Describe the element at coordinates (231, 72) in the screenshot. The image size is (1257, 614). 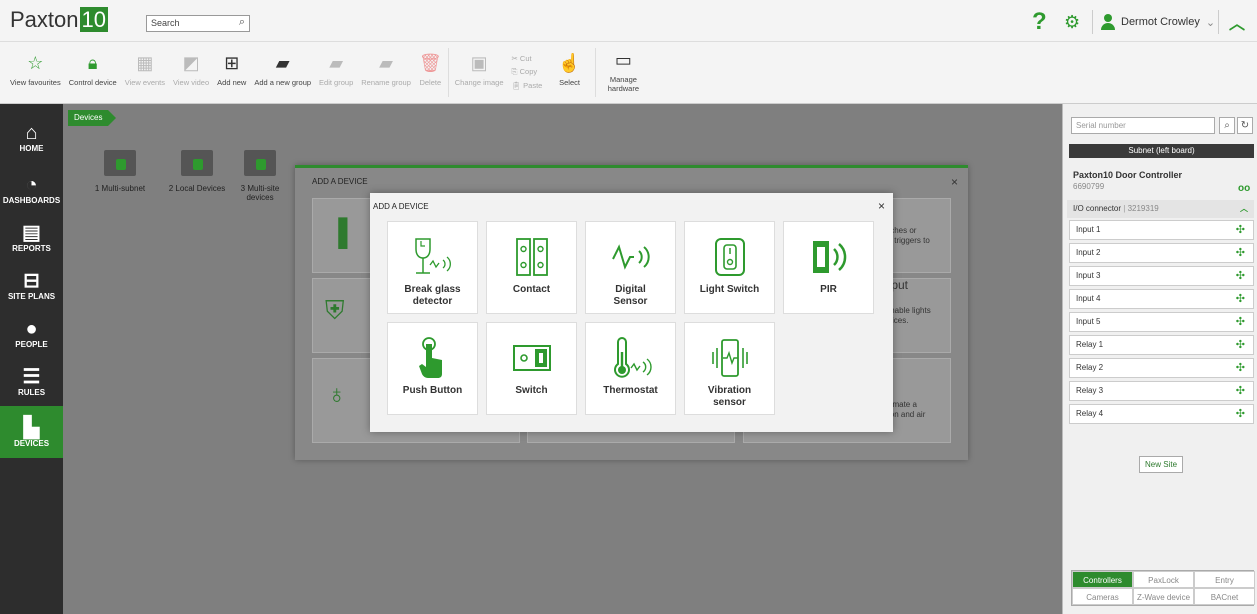
I see `add-new-button: ⊞ Add new` at that location.